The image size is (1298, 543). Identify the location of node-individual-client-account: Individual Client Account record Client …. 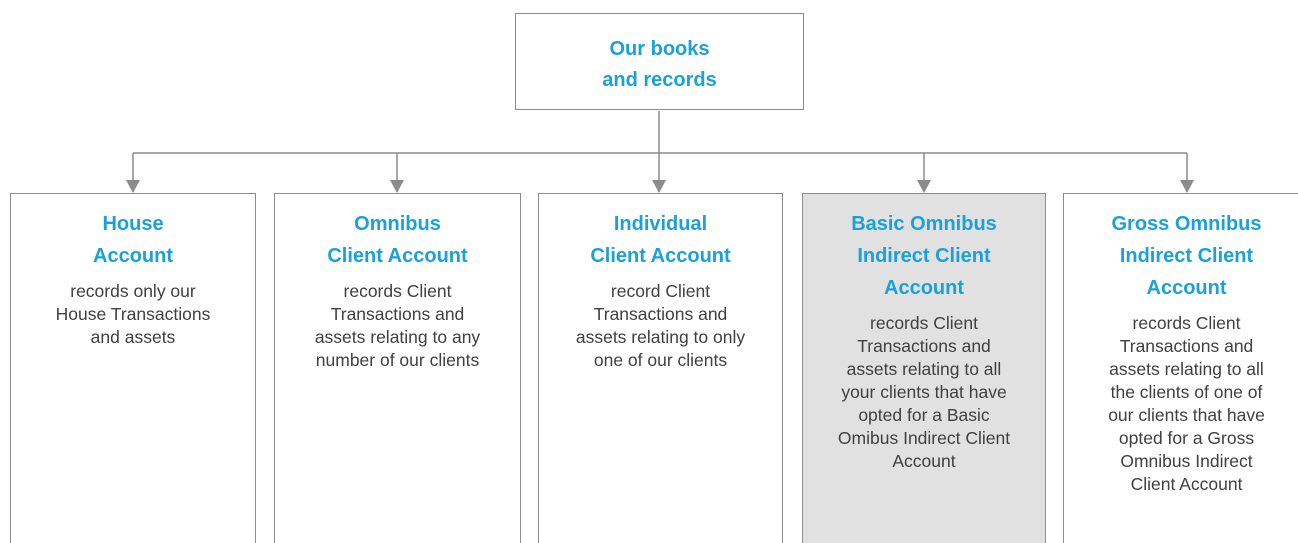
(660, 368).